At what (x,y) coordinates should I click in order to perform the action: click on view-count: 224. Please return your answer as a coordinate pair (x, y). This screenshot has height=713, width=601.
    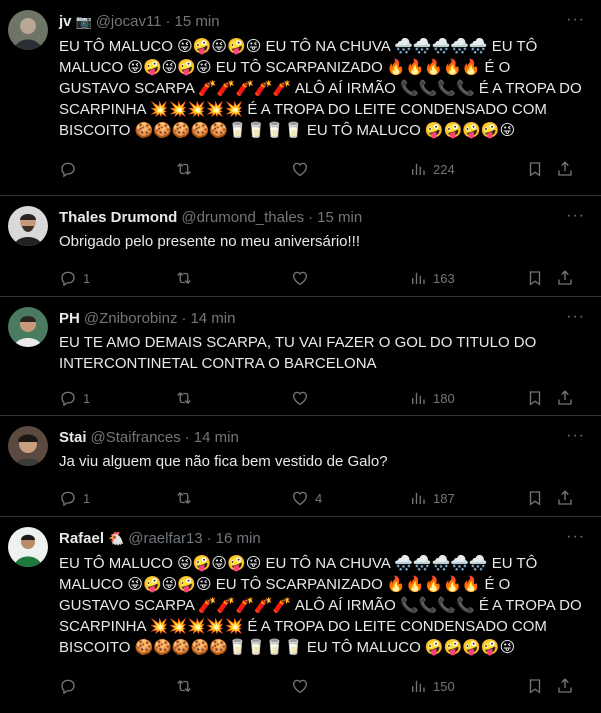
    Looking at the image, I should click on (444, 169).